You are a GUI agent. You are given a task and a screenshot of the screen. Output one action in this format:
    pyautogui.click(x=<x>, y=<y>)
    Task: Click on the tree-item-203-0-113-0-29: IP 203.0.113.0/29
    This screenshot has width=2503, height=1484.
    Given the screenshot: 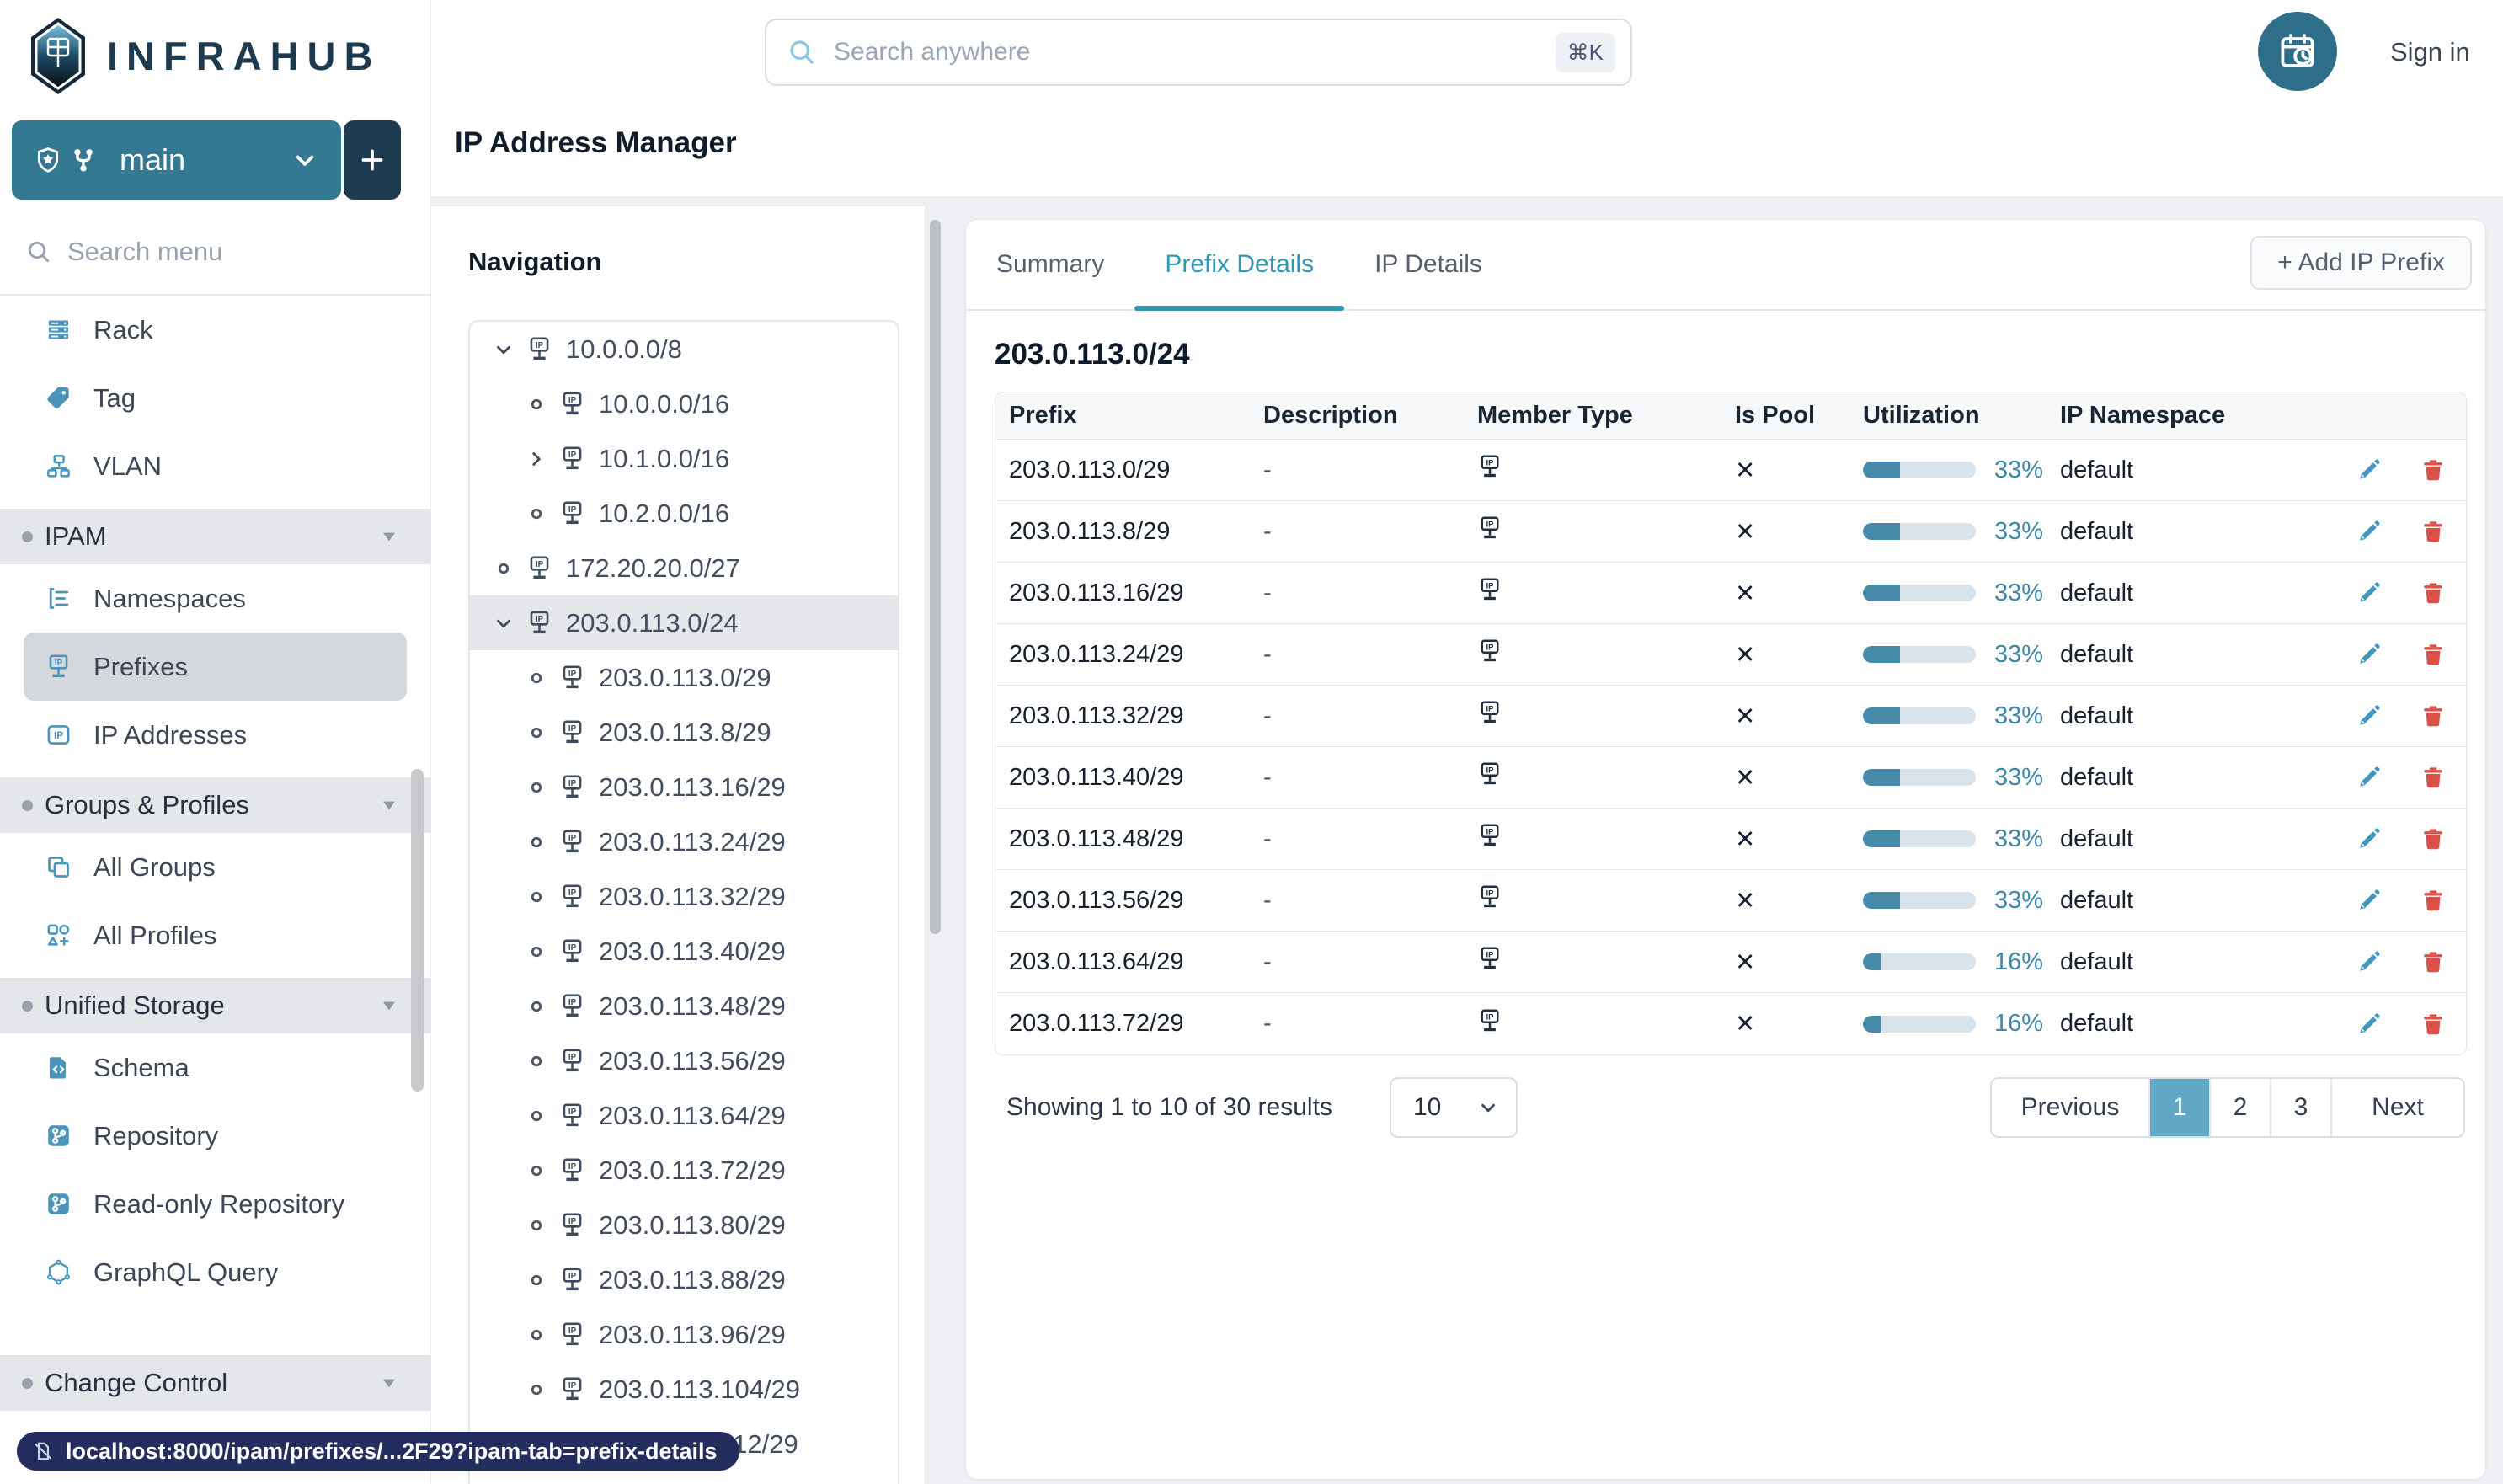 What is the action you would take?
    pyautogui.click(x=684, y=678)
    